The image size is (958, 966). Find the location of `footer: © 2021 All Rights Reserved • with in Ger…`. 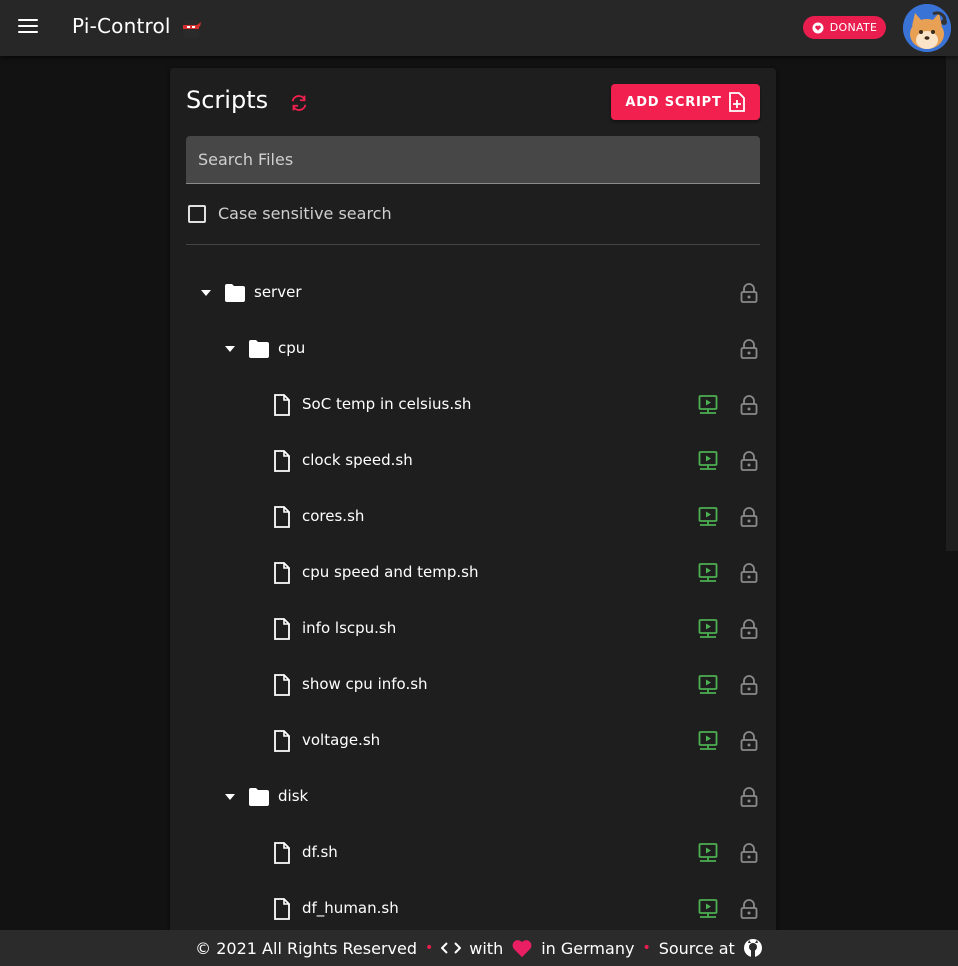

footer: © 2021 All Rights Reserved • with in Ger… is located at coordinates (479, 948).